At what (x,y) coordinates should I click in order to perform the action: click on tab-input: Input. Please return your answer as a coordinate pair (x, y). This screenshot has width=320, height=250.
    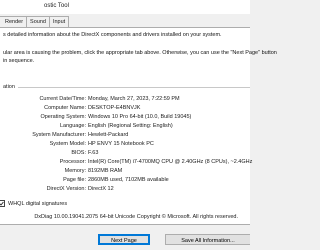
    Looking at the image, I should click on (59, 21).